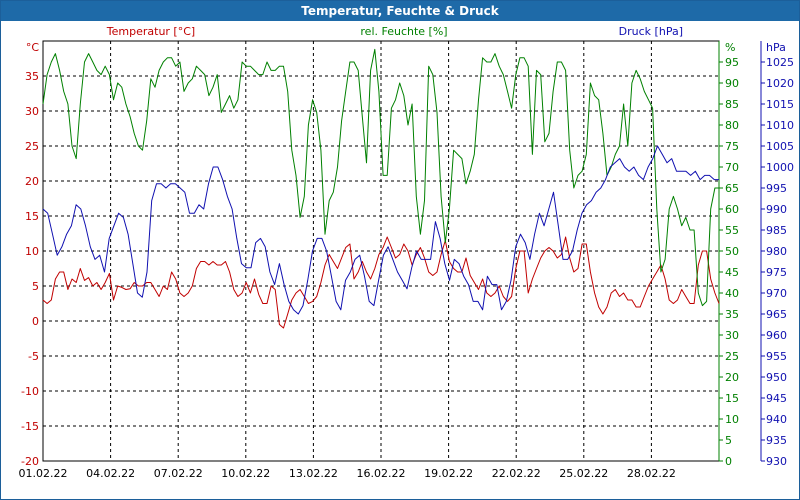  Describe the element at coordinates (776, 188) in the screenshot. I see `y-right2-tick-label: 995` at that location.